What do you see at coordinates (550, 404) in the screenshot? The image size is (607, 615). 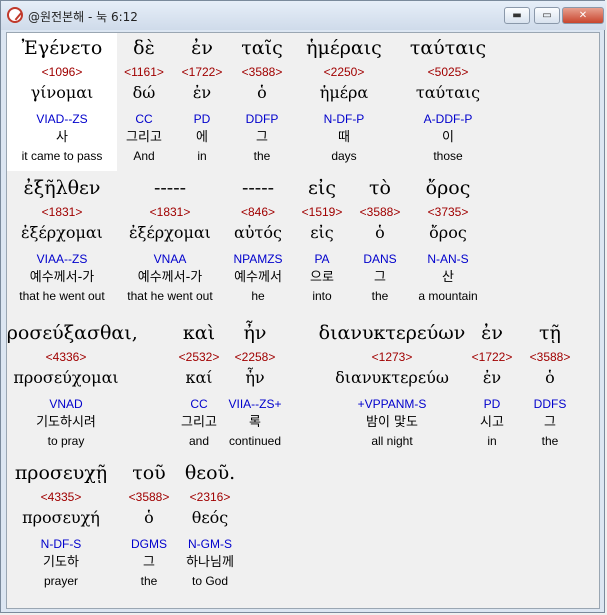 I see `parsing-code: DDFS` at bounding box center [550, 404].